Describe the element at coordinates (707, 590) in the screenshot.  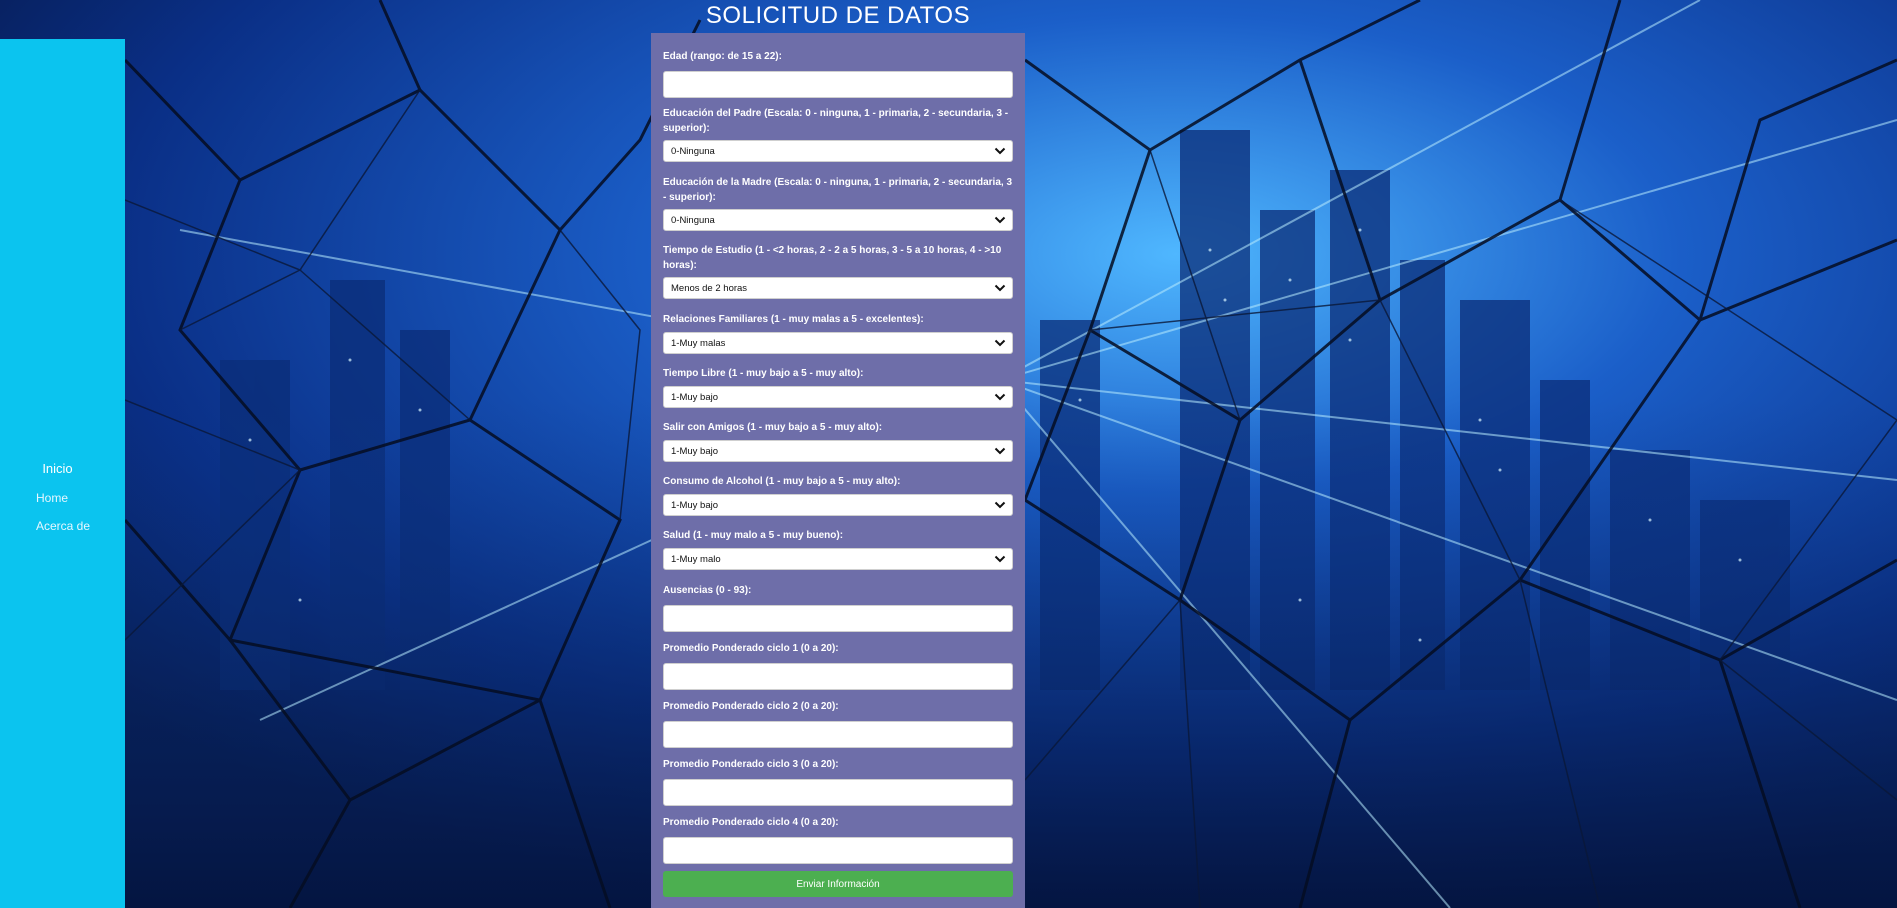
I see `field-label: Ausencias (0 - 93):` at that location.